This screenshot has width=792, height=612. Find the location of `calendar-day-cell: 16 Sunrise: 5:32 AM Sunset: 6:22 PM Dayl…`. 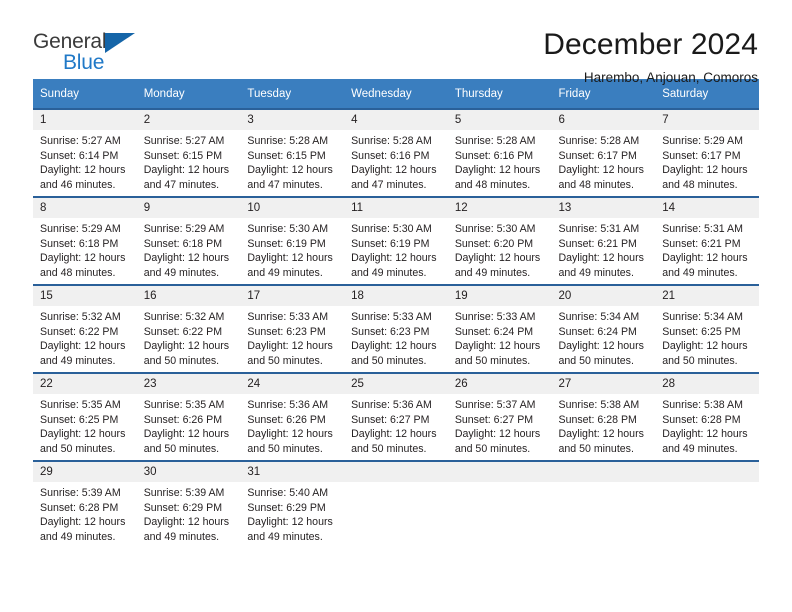

calendar-day-cell: 16 Sunrise: 5:32 AM Sunset: 6:22 PM Dayl… is located at coordinates (188, 328).